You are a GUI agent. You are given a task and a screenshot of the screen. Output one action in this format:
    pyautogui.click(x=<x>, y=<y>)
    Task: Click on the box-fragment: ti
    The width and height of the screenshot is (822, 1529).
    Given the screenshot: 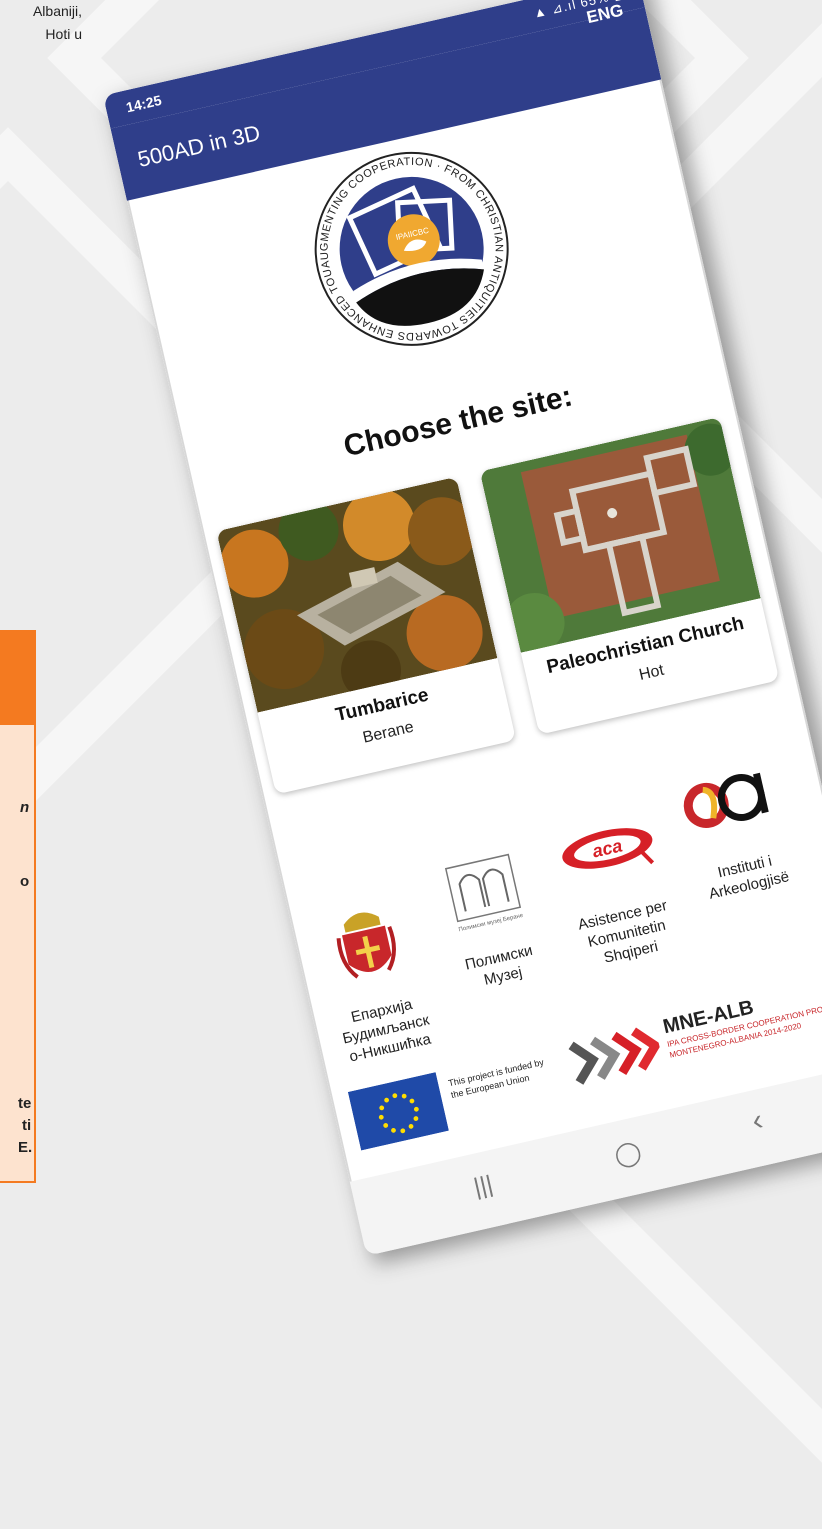 What is the action you would take?
    pyautogui.click(x=27, y=1125)
    